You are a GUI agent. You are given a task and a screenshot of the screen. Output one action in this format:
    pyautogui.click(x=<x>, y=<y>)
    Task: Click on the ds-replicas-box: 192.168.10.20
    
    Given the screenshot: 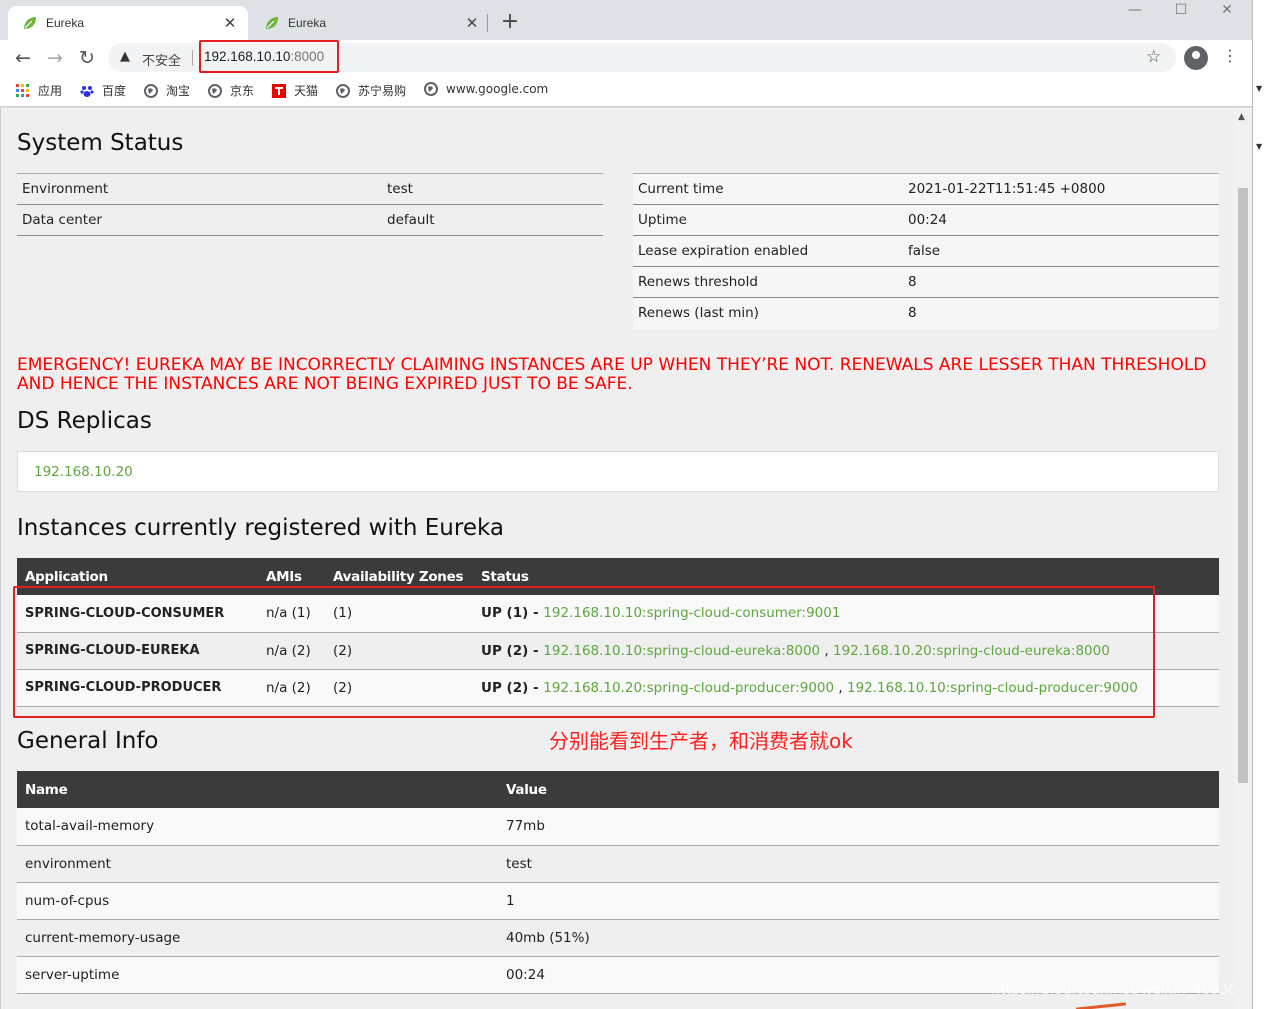 What is the action you would take?
    pyautogui.click(x=618, y=471)
    